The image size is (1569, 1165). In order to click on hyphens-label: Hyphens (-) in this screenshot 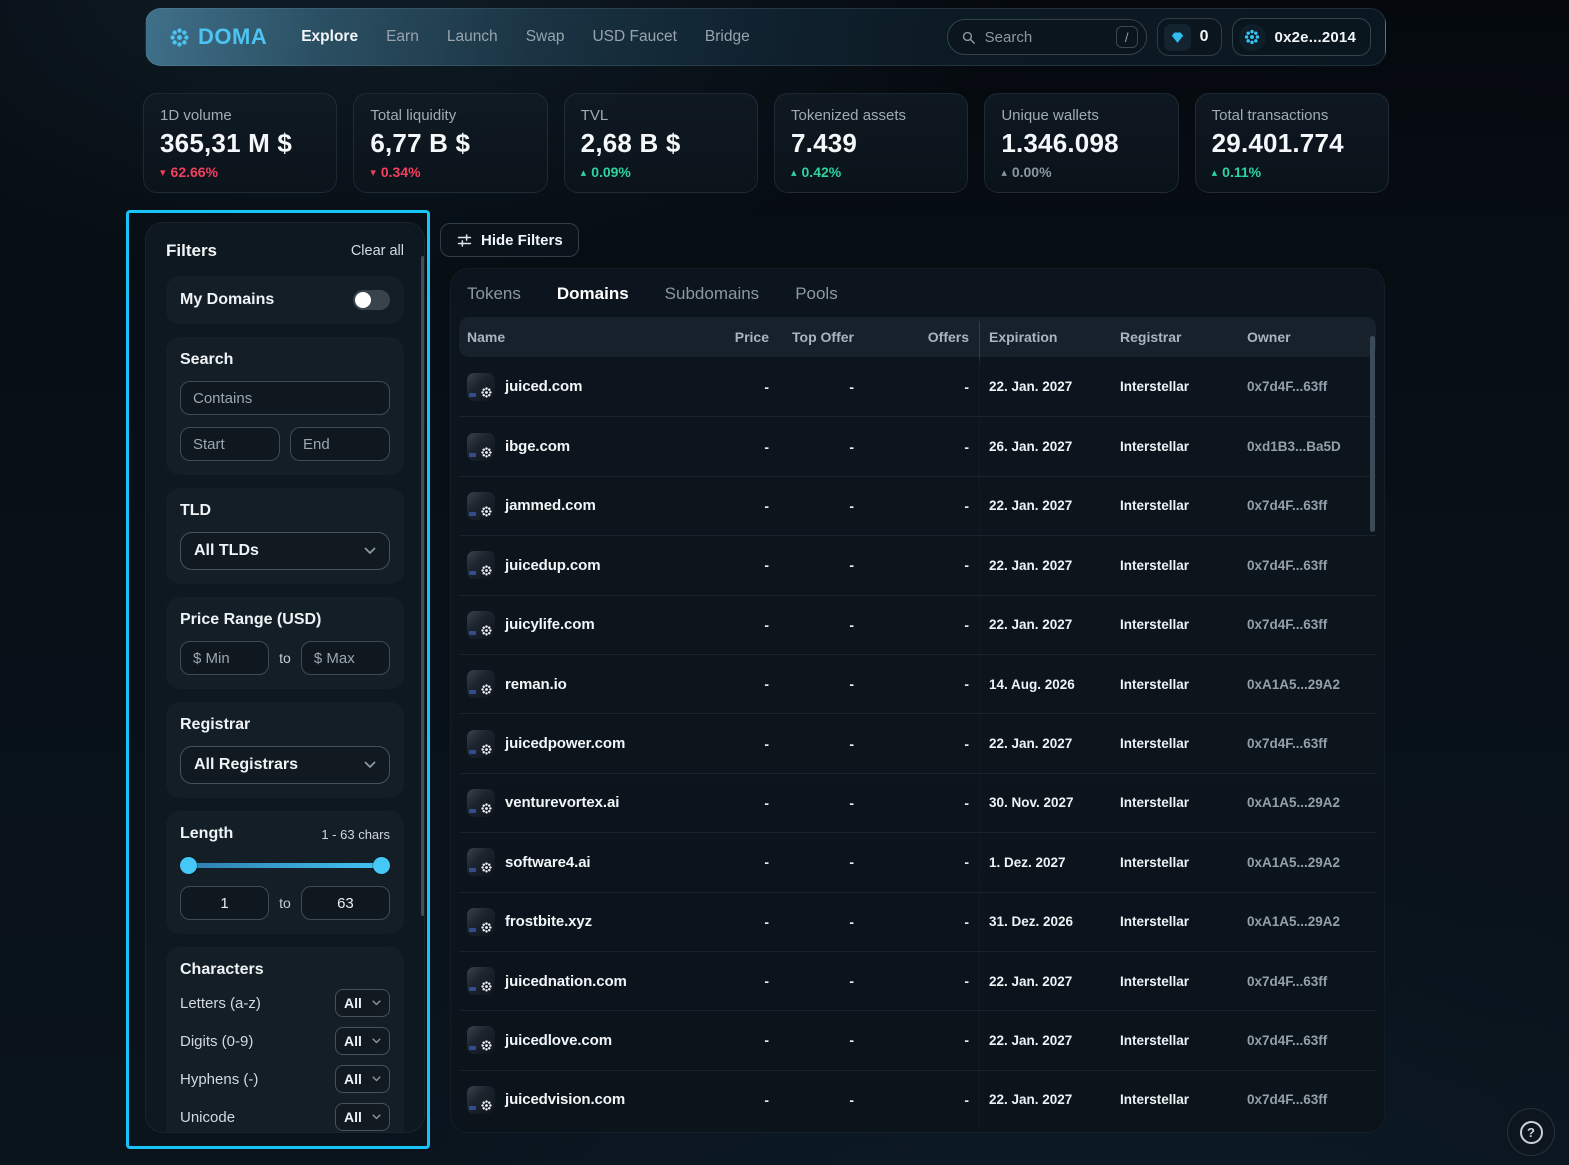, I will do `click(219, 1079)`.